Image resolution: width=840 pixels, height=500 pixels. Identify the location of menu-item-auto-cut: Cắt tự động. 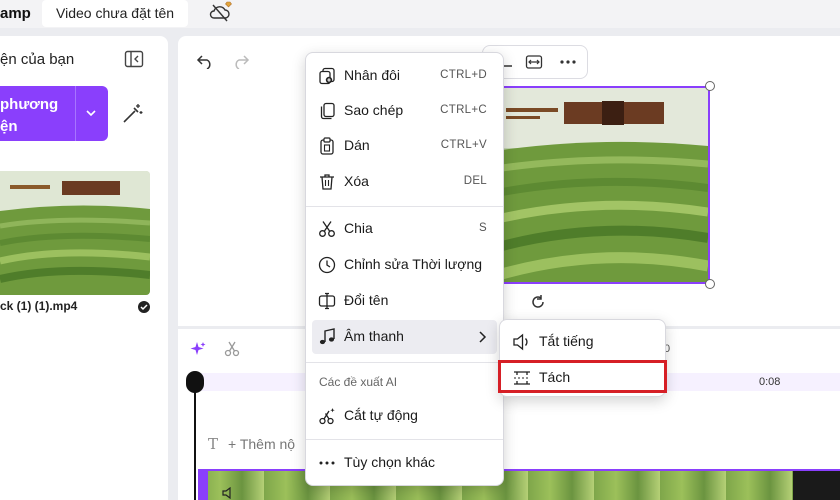
(404, 416).